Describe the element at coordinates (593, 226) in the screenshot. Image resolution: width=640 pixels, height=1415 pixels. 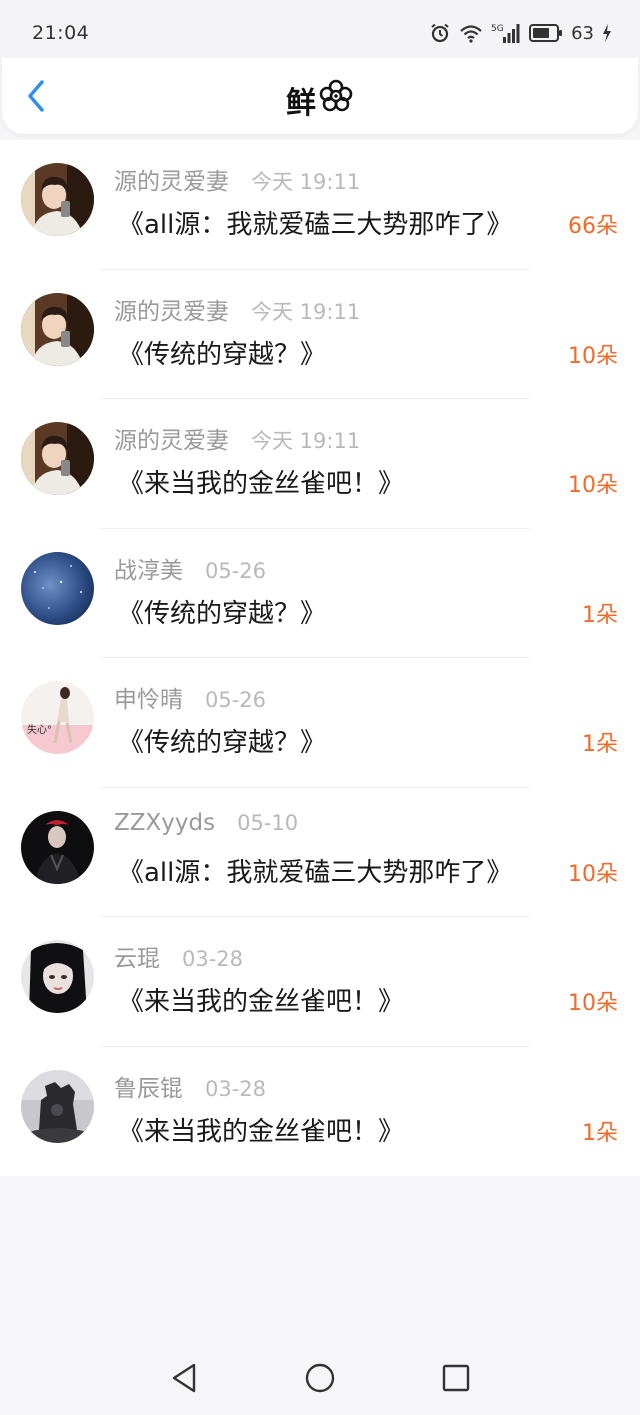
I see `flower-count: 66朵` at that location.